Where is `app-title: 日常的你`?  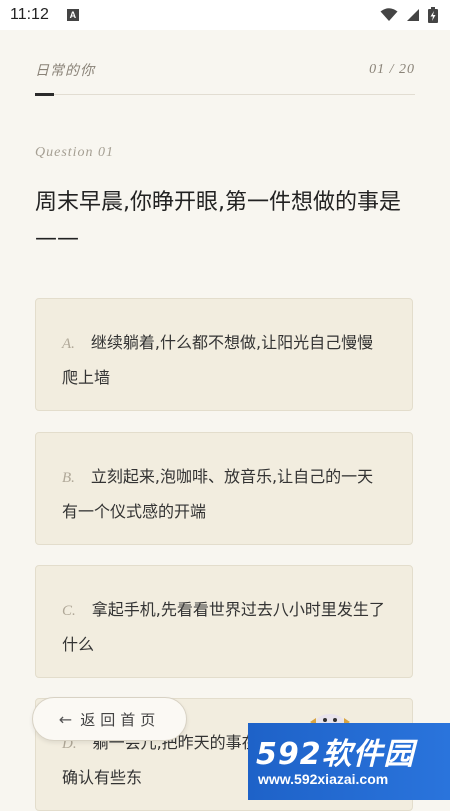 app-title: 日常的你 is located at coordinates (65, 71).